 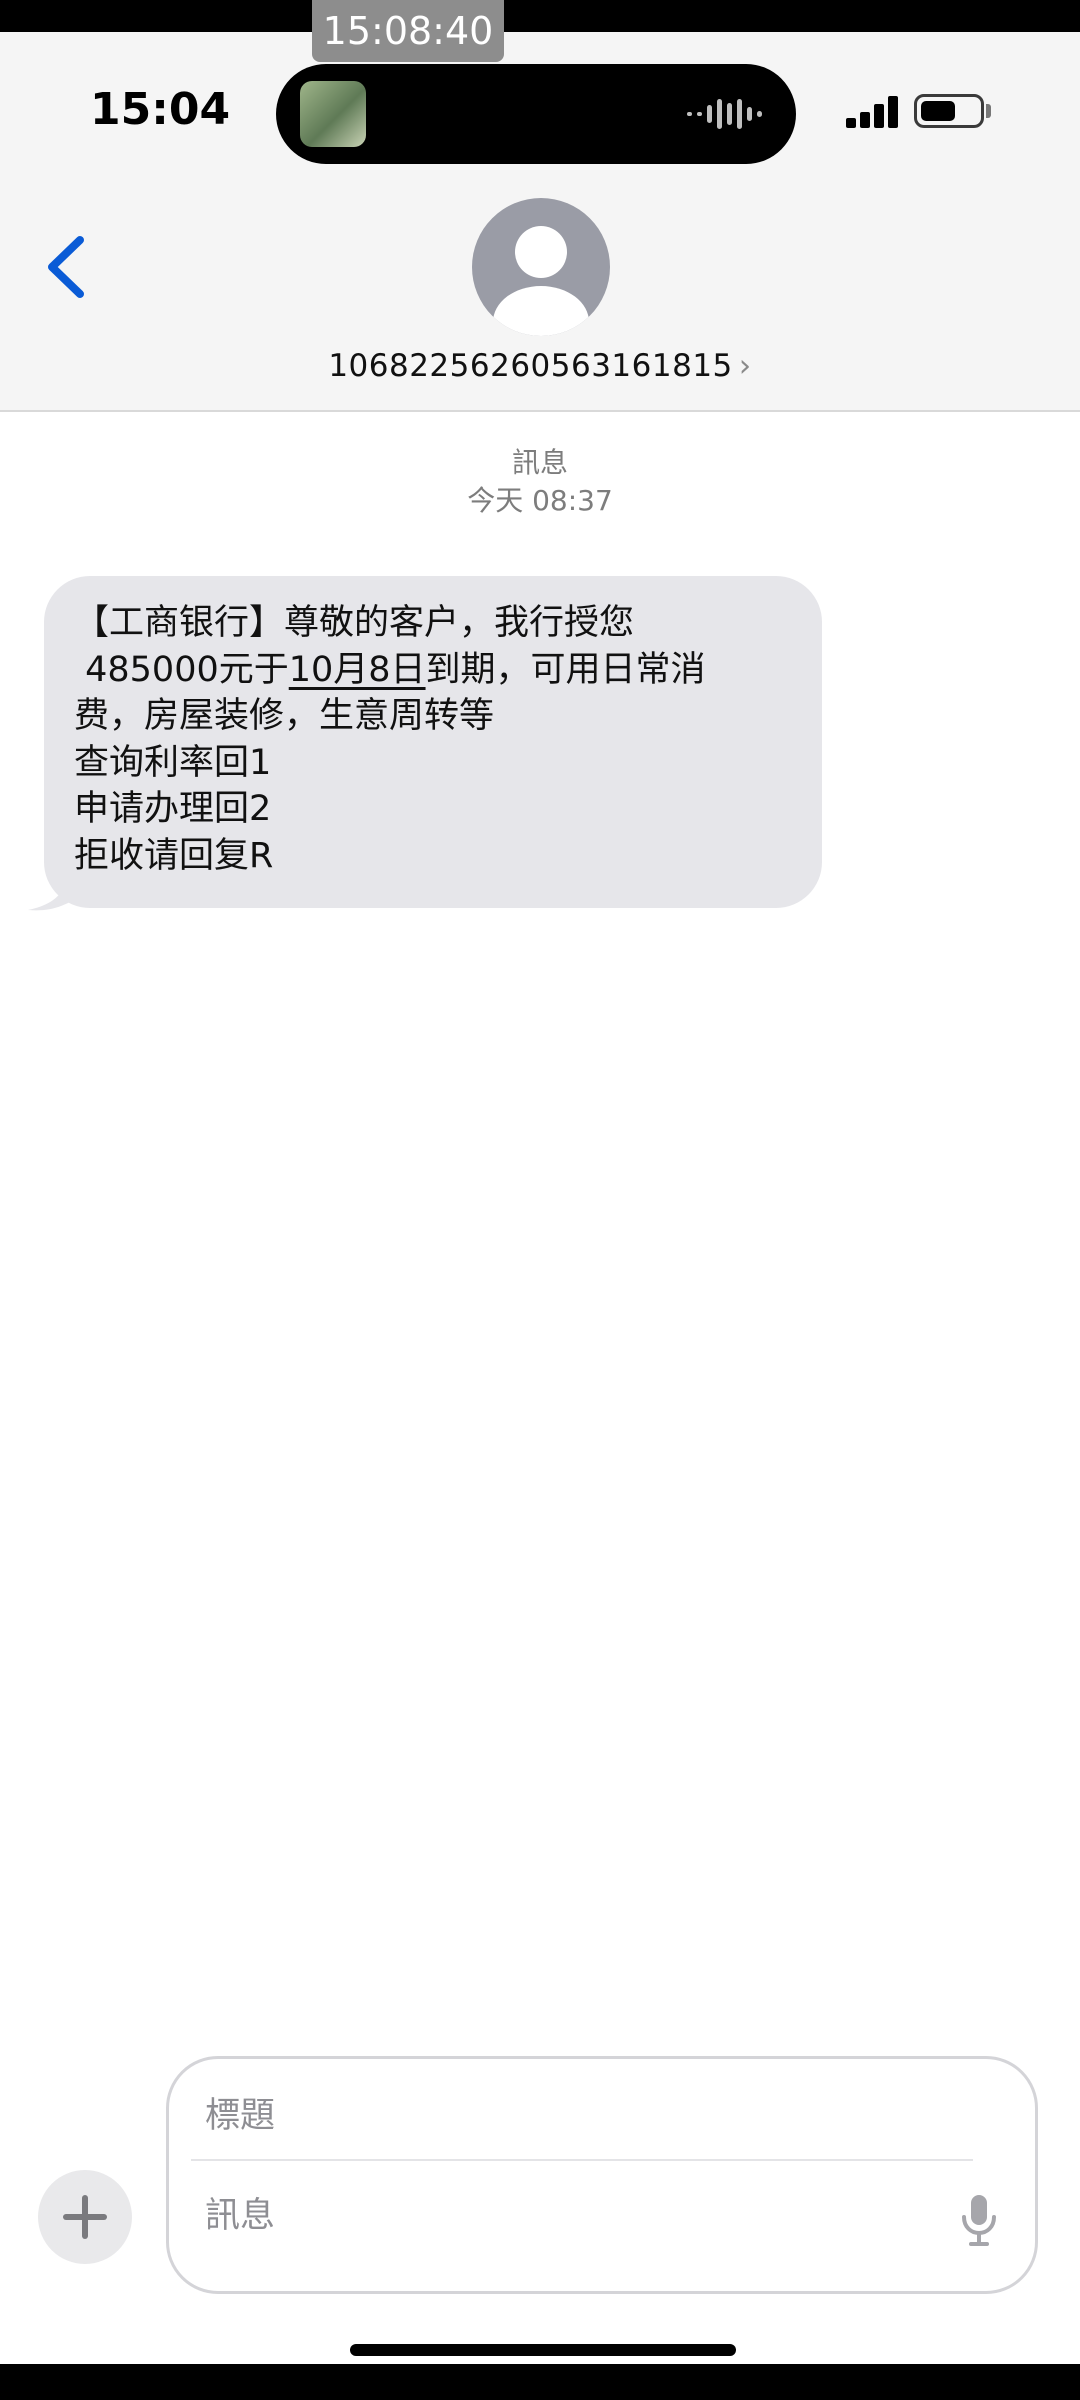 I want to click on live-activity-thumbnail, so click(x=333, y=114).